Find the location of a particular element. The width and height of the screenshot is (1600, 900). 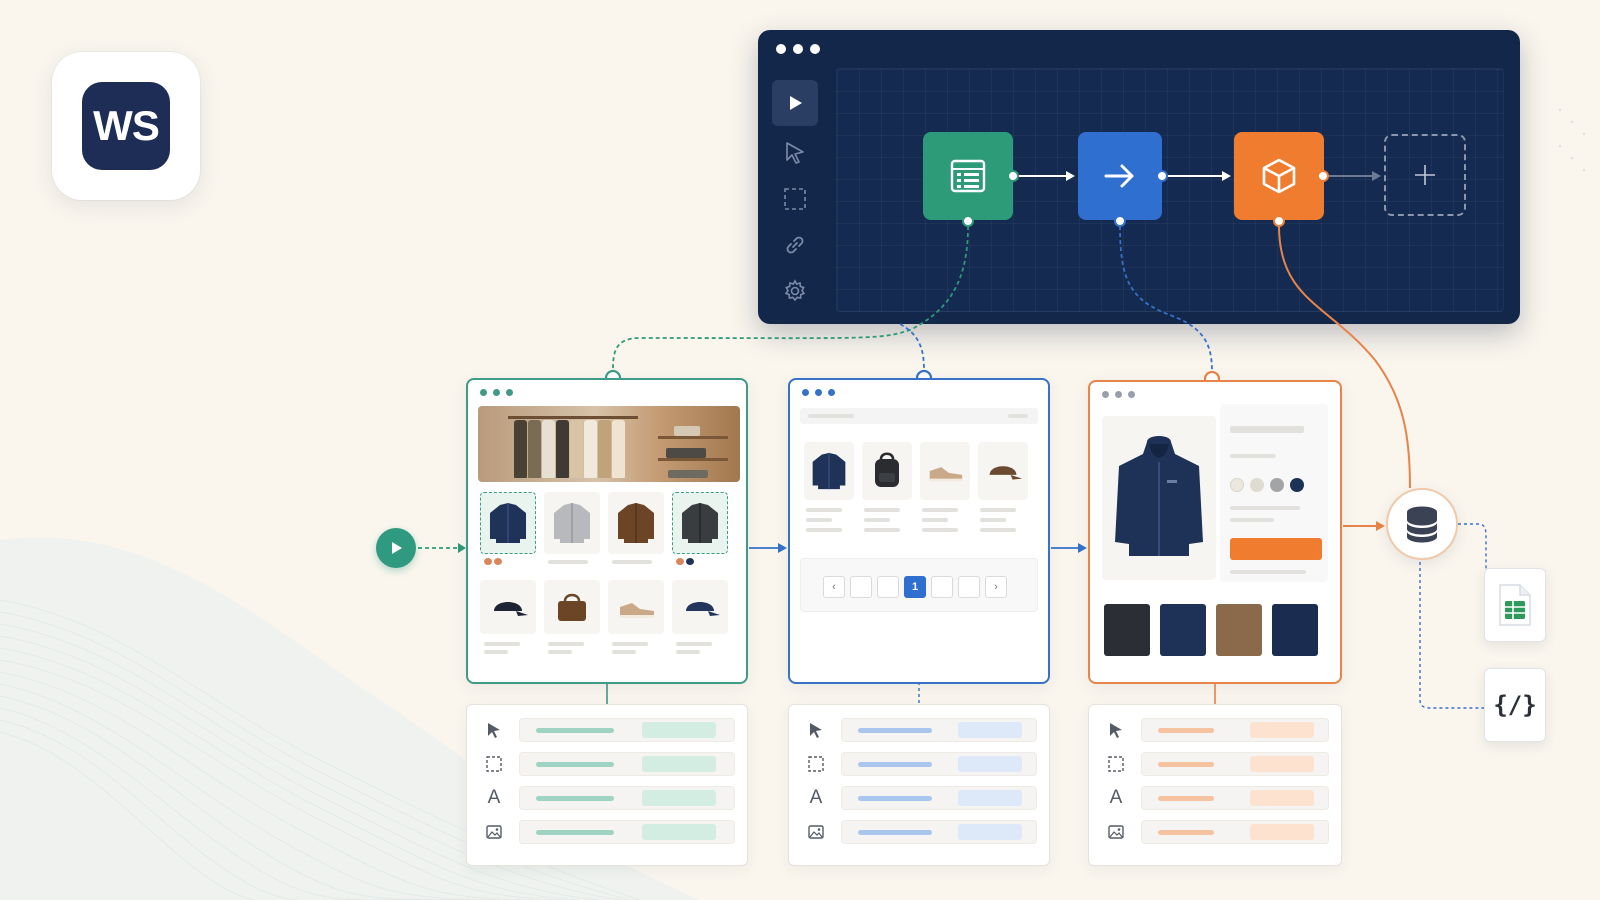

spreadsheet-icon is located at coordinates (1515, 605).